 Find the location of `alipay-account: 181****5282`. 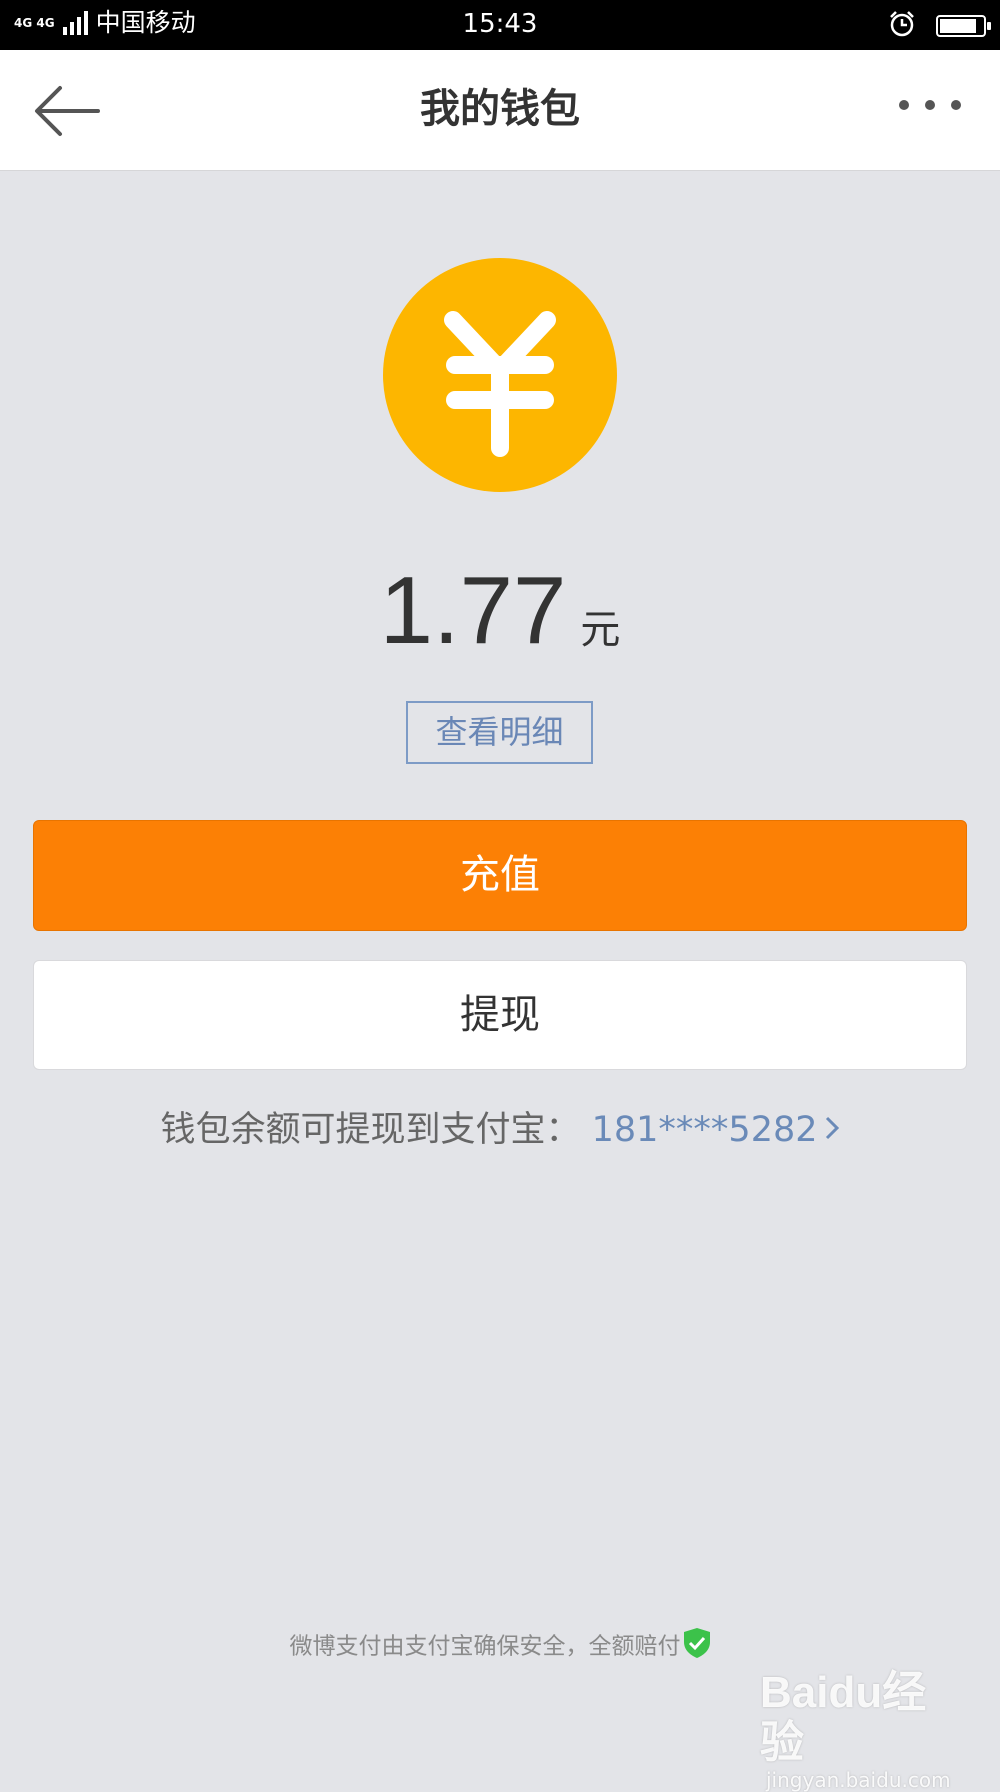

alipay-account: 181****5282 is located at coordinates (704, 1130).